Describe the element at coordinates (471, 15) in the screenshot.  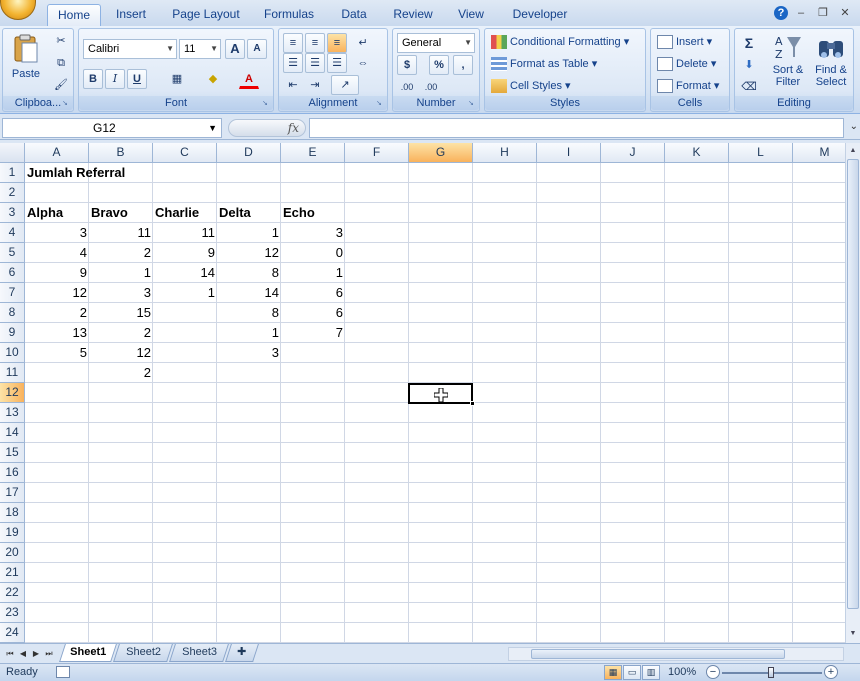
I see `tab-view: View` at that location.